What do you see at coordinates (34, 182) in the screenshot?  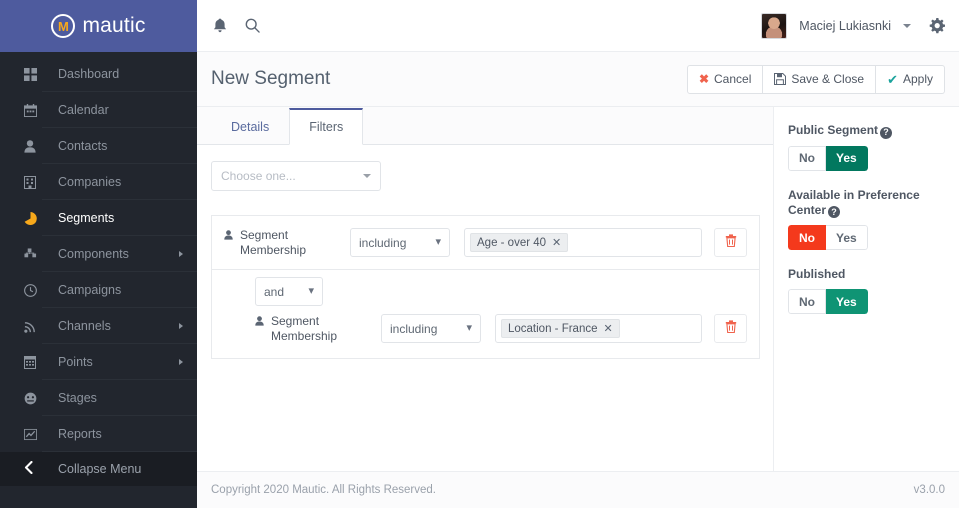 I see `building-icon` at bounding box center [34, 182].